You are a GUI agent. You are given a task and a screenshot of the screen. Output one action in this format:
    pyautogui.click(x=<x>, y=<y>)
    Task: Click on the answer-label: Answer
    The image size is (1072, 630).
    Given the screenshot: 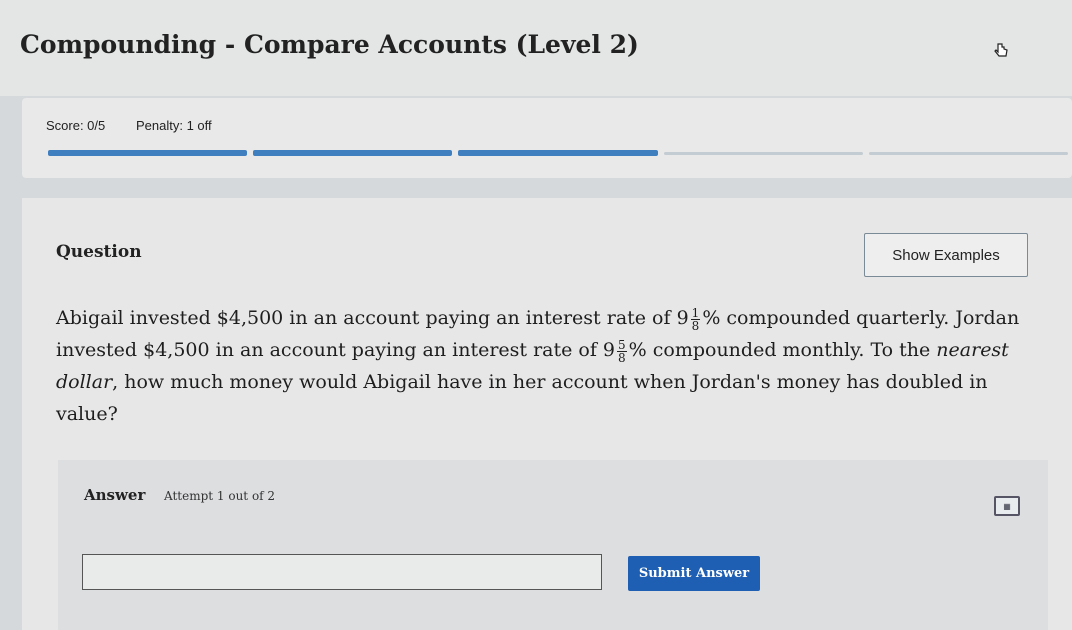 What is the action you would take?
    pyautogui.click(x=115, y=495)
    